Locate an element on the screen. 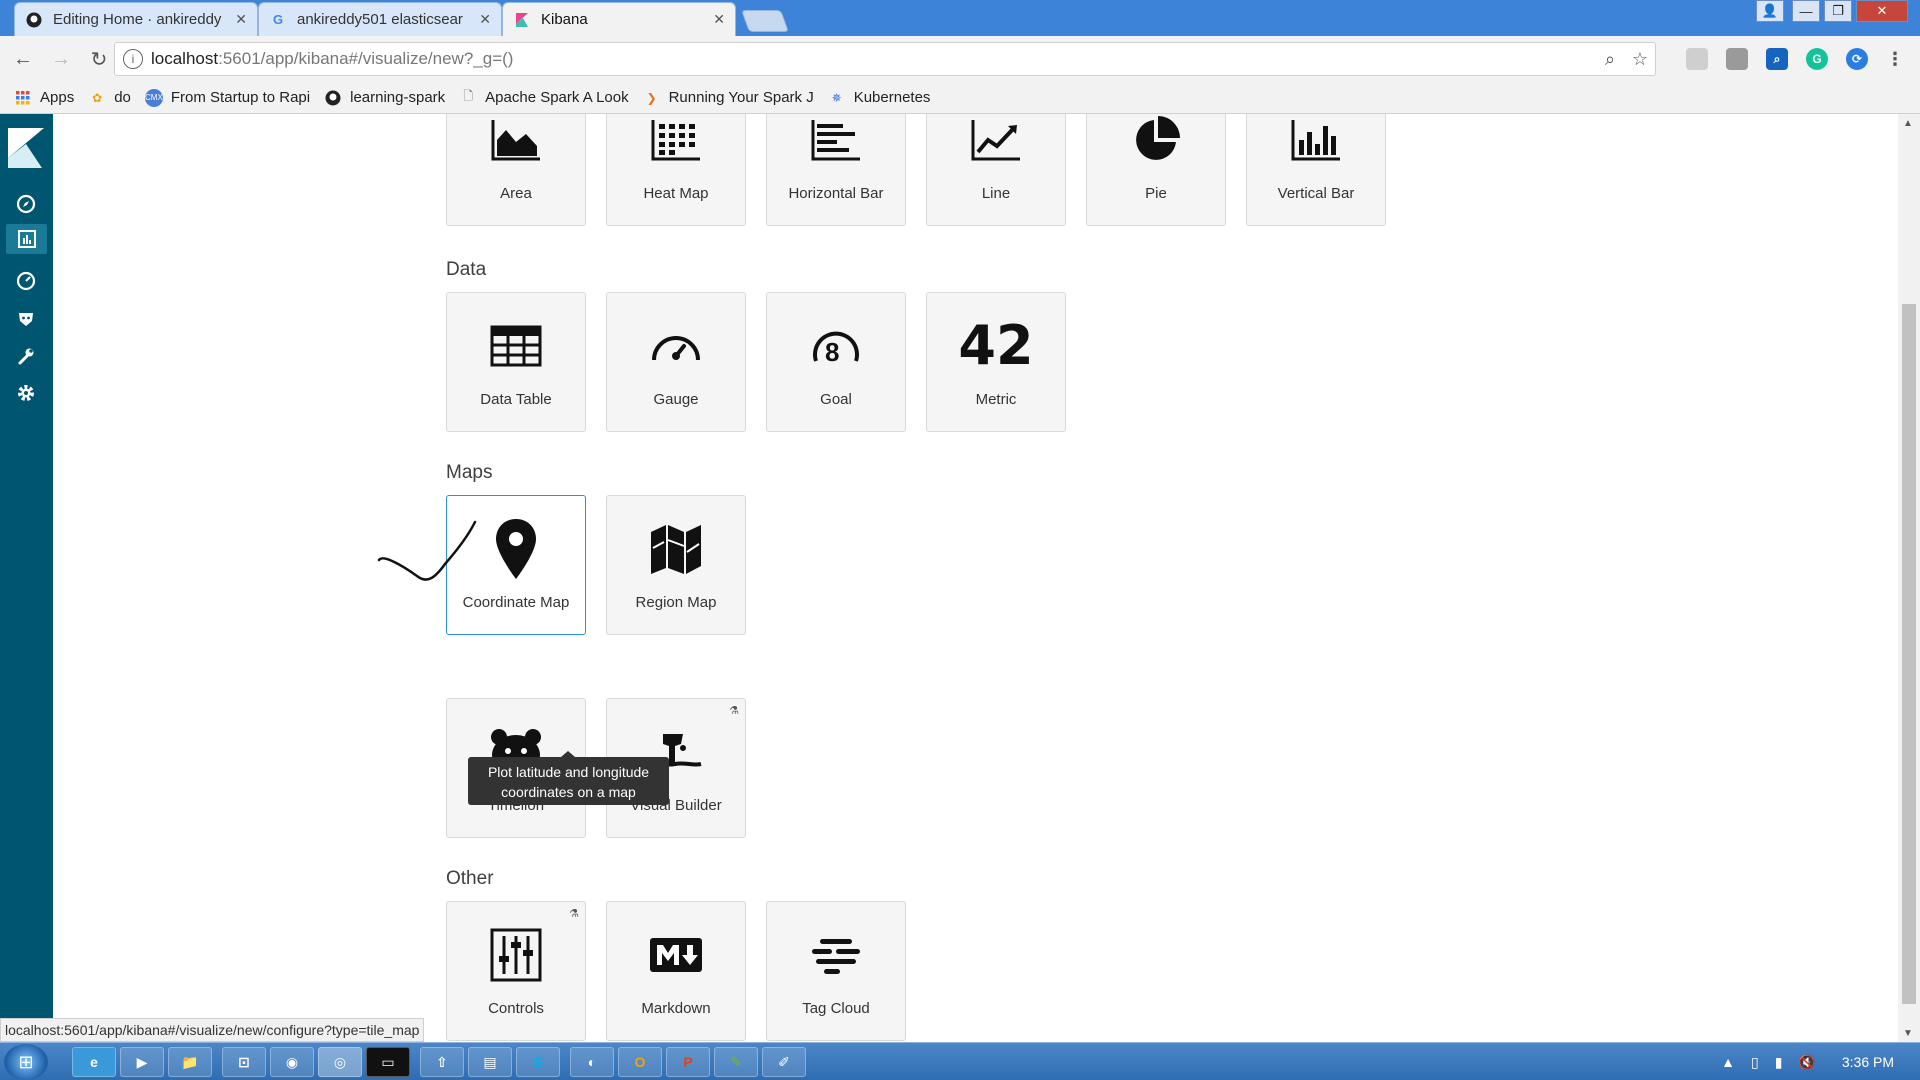  globe-app-icon: ◐ is located at coordinates (592, 1062).